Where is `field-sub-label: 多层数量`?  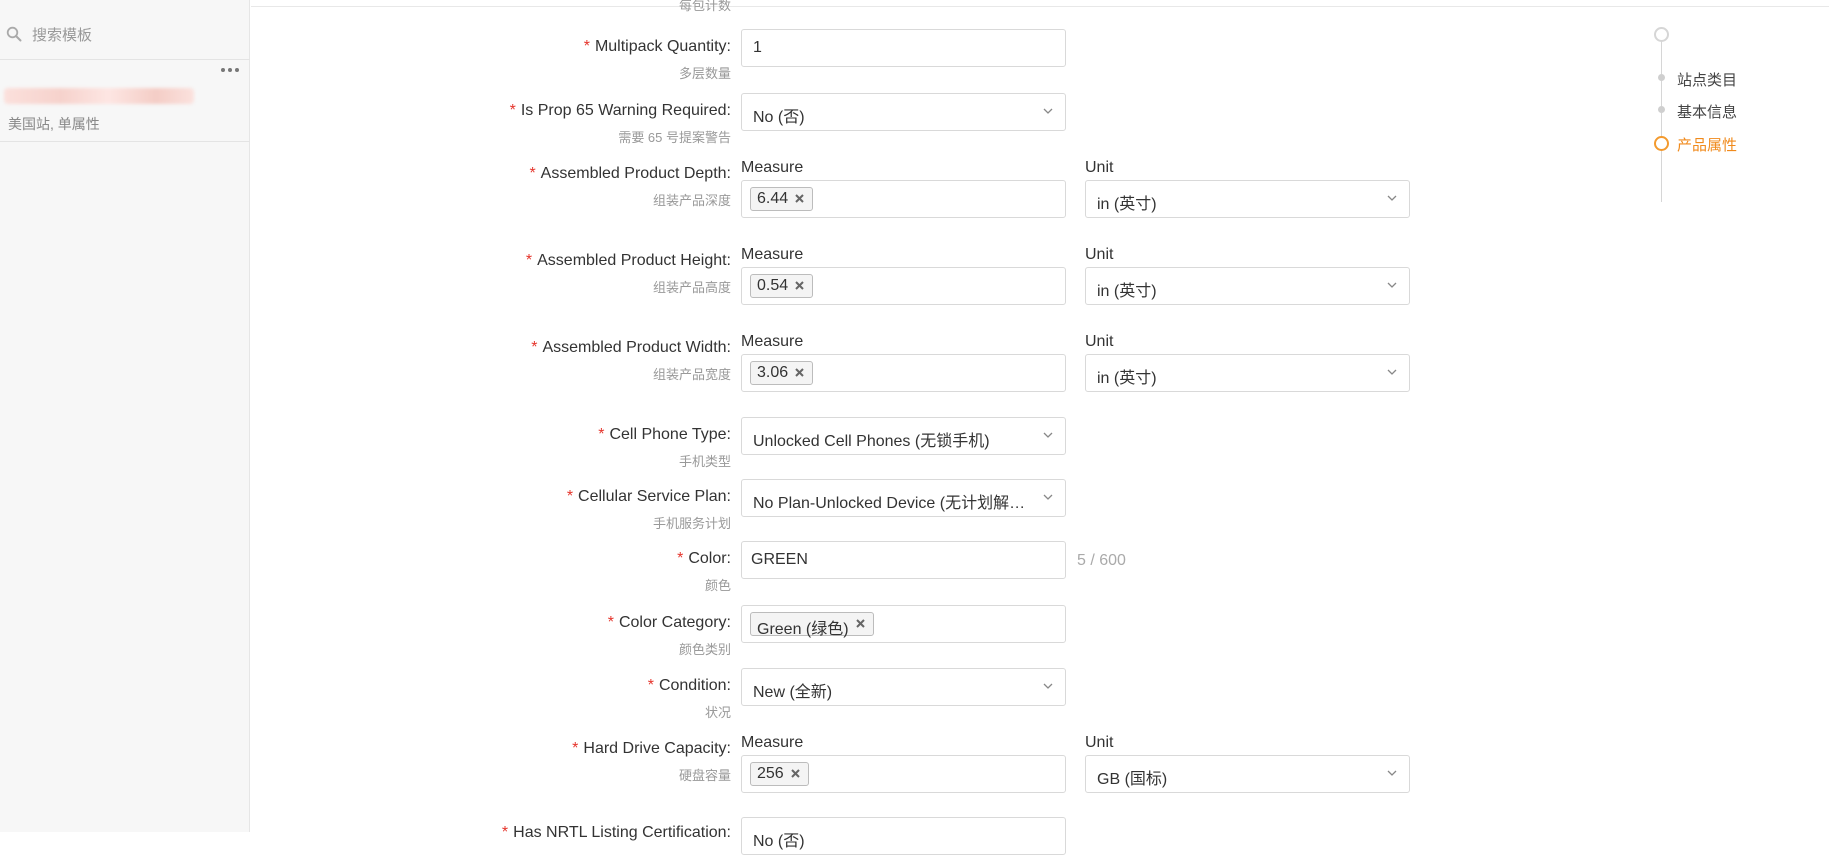
field-sub-label: 多层数量 is located at coordinates (704, 73).